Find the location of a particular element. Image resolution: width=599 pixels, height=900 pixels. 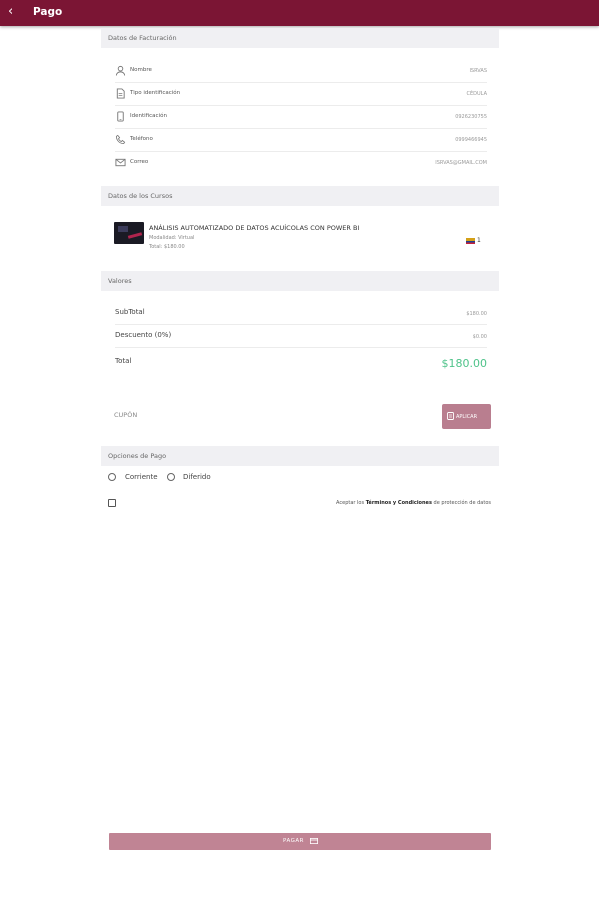

subtotal-row: SubTotal $180.00 is located at coordinates (301, 313).